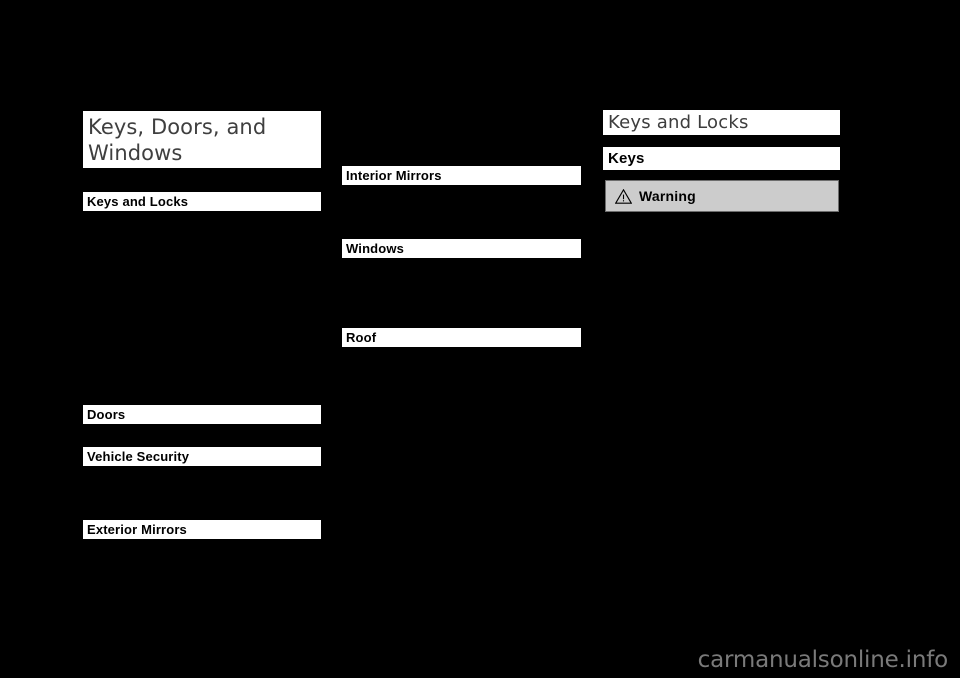 The height and width of the screenshot is (678, 960). What do you see at coordinates (721, 158) in the screenshot?
I see `subsection-heading-keys: Keys` at bounding box center [721, 158].